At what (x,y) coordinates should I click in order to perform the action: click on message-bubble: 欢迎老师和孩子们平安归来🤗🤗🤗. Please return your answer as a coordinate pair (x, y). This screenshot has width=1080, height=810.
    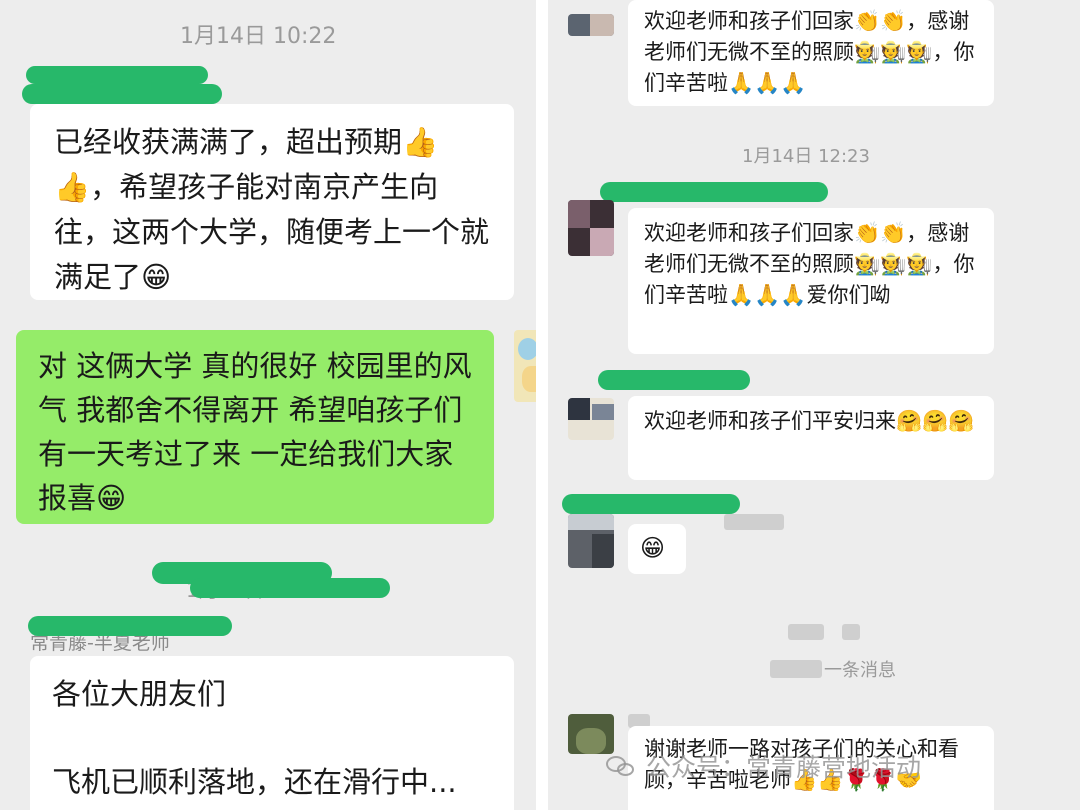
    Looking at the image, I should click on (811, 438).